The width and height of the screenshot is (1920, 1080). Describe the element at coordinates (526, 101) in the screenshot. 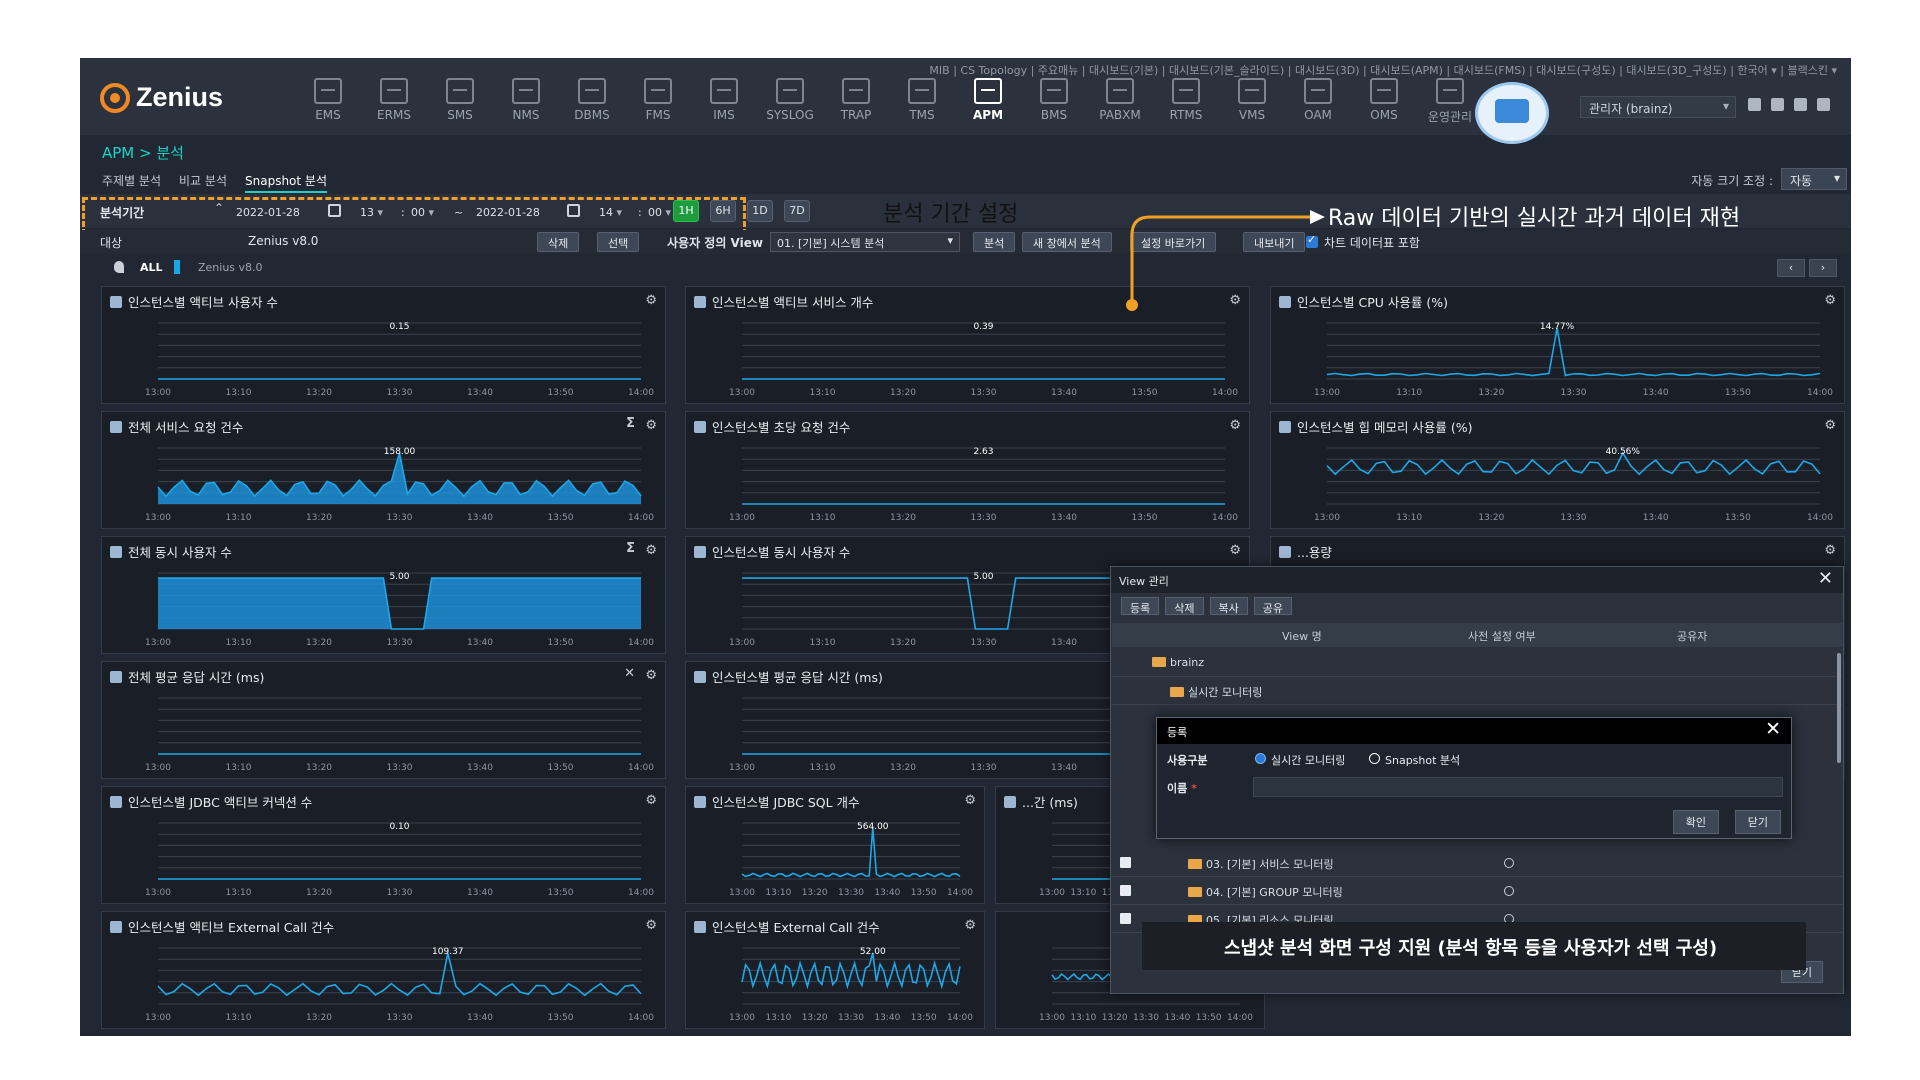

I see `module-nms: NMS` at that location.